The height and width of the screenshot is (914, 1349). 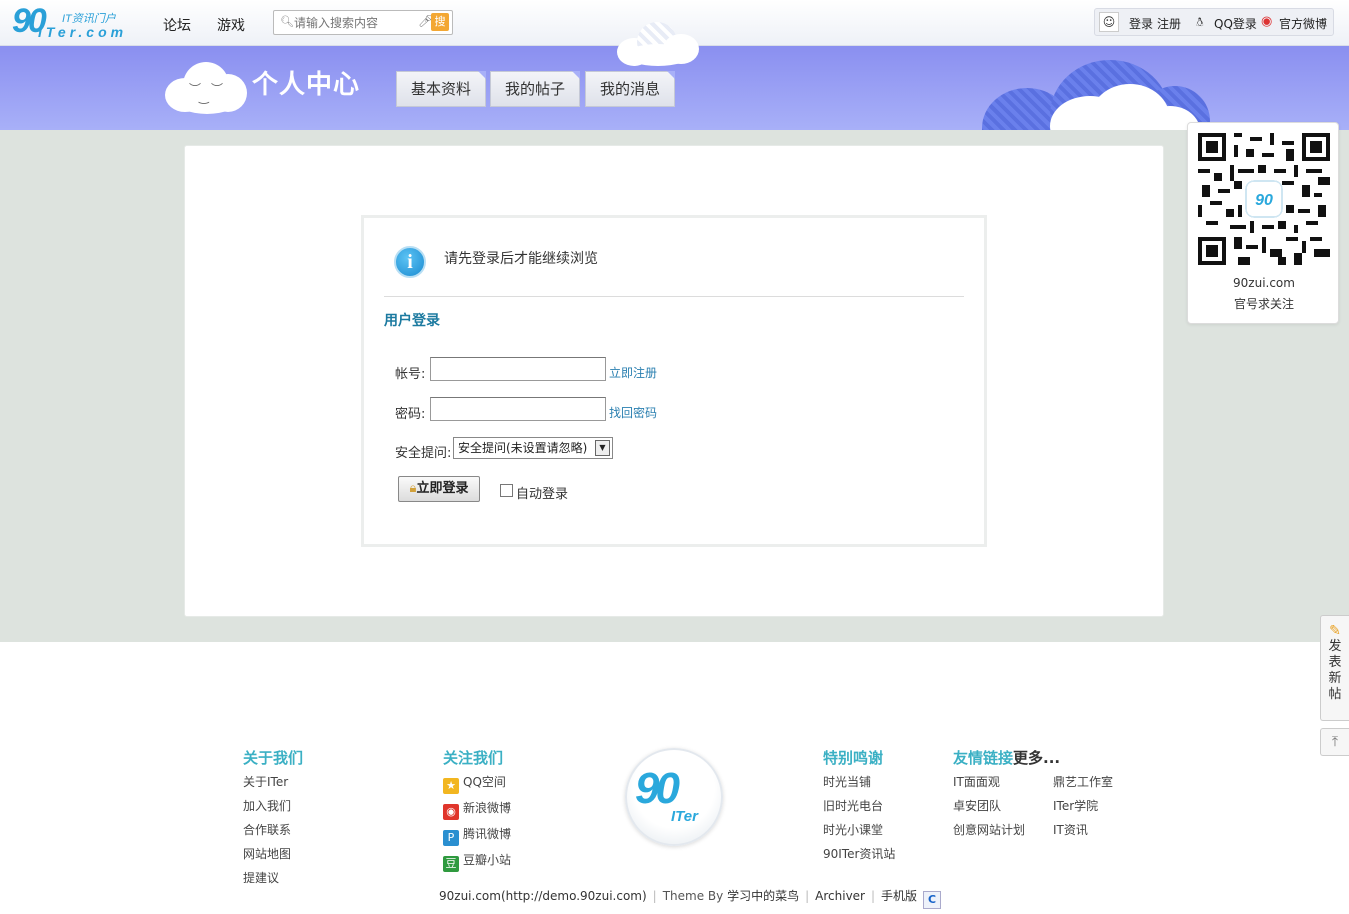 I want to click on new-post-char: 新, so click(x=1335, y=678).